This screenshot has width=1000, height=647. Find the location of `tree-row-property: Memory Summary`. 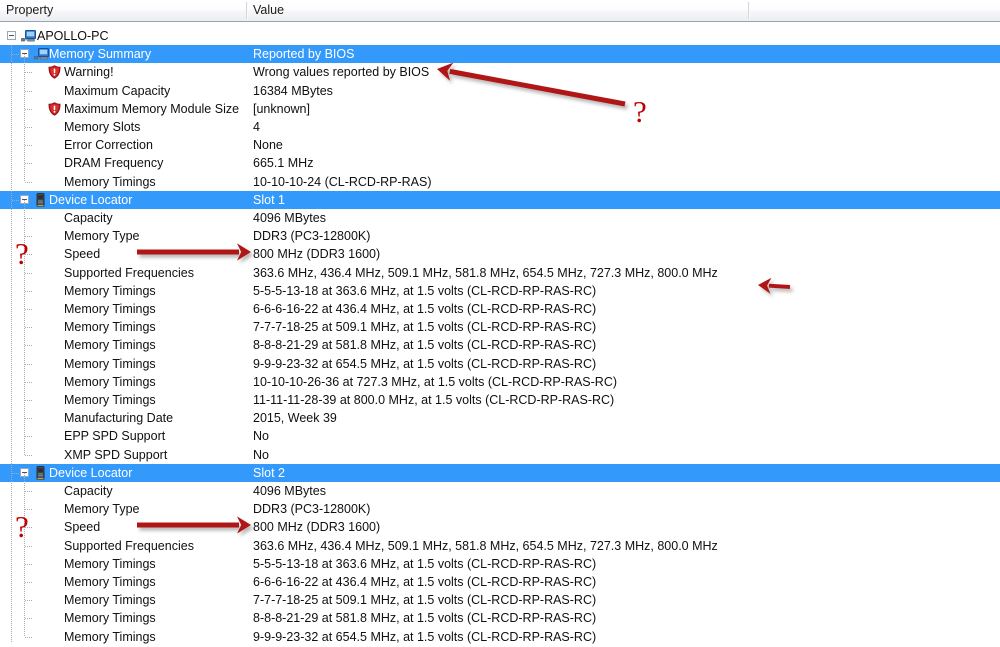

tree-row-property: Memory Summary is located at coordinates (100, 54).